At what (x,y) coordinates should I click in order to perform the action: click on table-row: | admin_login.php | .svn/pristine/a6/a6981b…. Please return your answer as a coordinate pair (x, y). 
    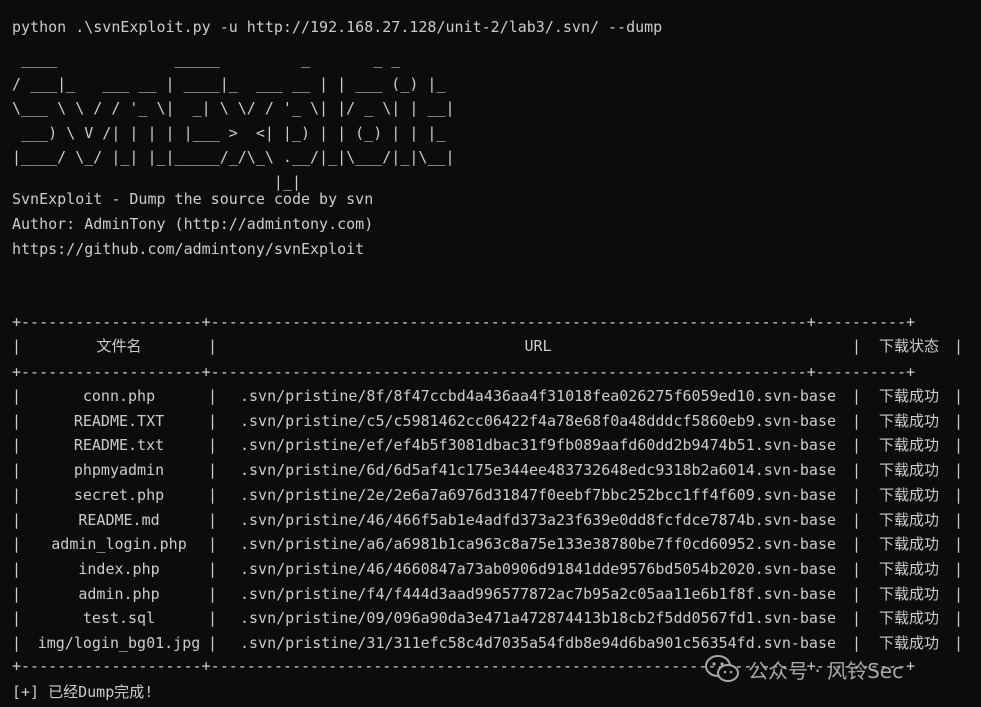
    Looking at the image, I should click on (490, 544).